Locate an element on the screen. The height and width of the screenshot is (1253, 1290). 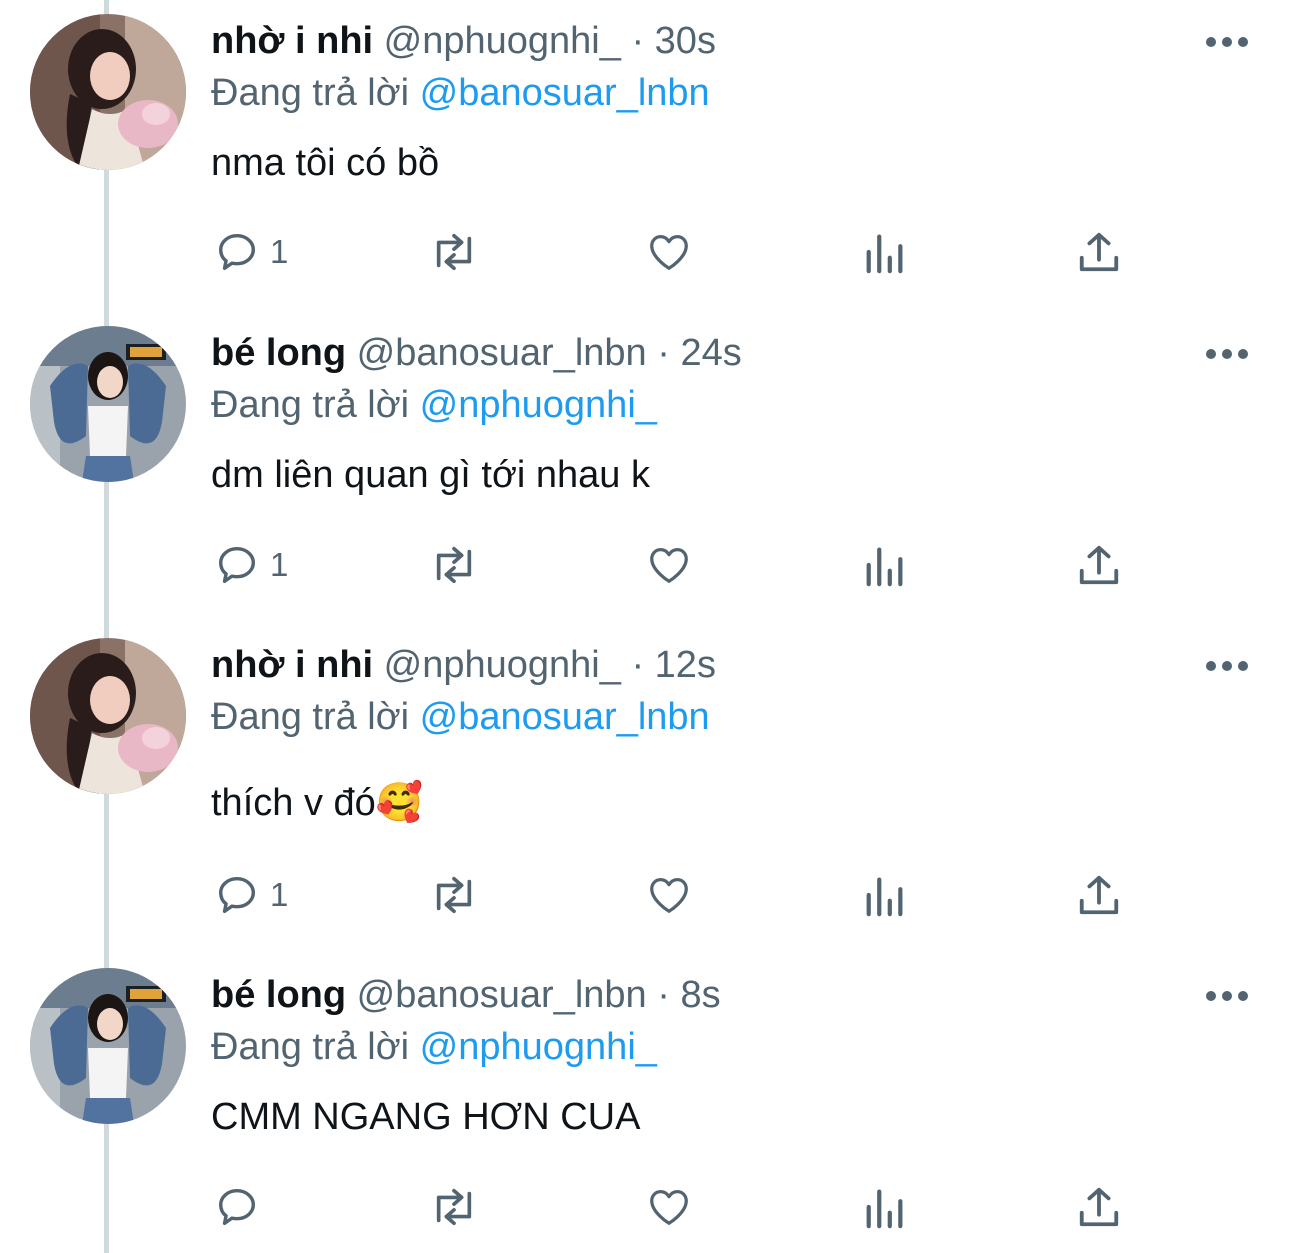
timestamp: 30s is located at coordinates (685, 41).